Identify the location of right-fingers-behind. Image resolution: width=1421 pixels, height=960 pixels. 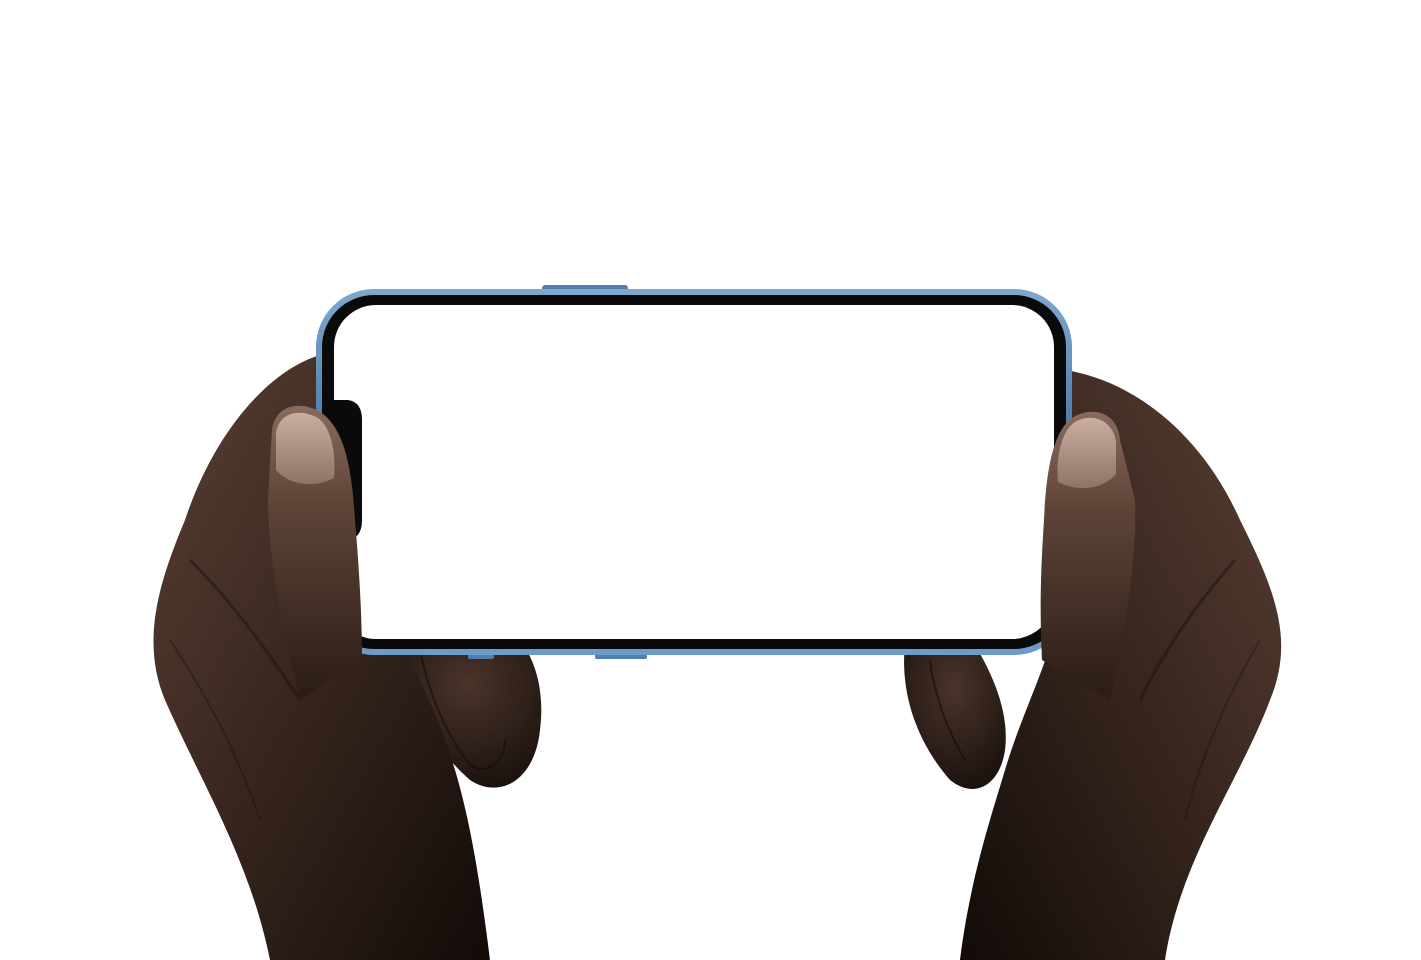
(955, 717).